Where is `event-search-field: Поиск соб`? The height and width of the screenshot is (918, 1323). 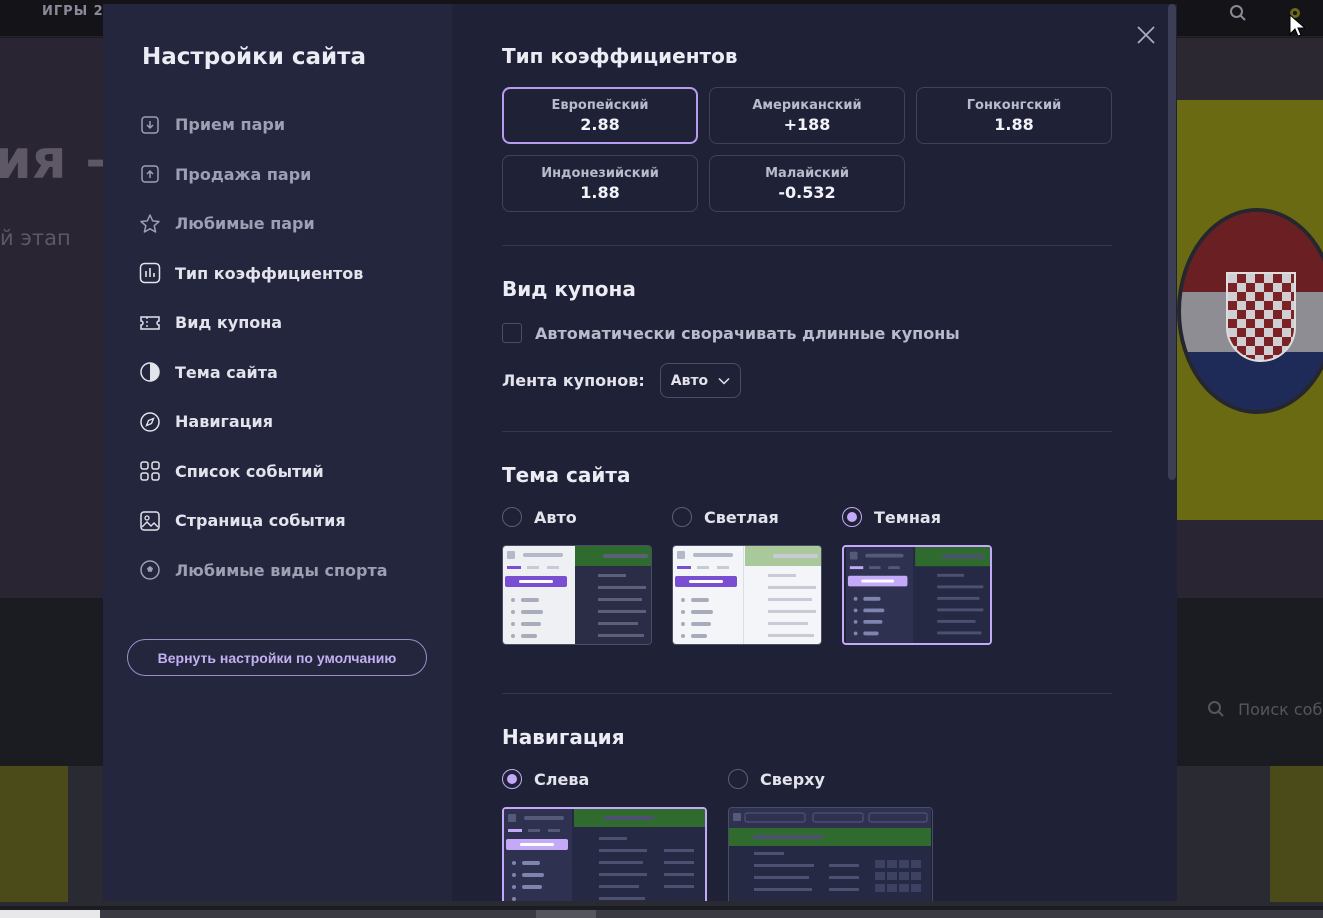 event-search-field: Поиск соб is located at coordinates (1264, 709).